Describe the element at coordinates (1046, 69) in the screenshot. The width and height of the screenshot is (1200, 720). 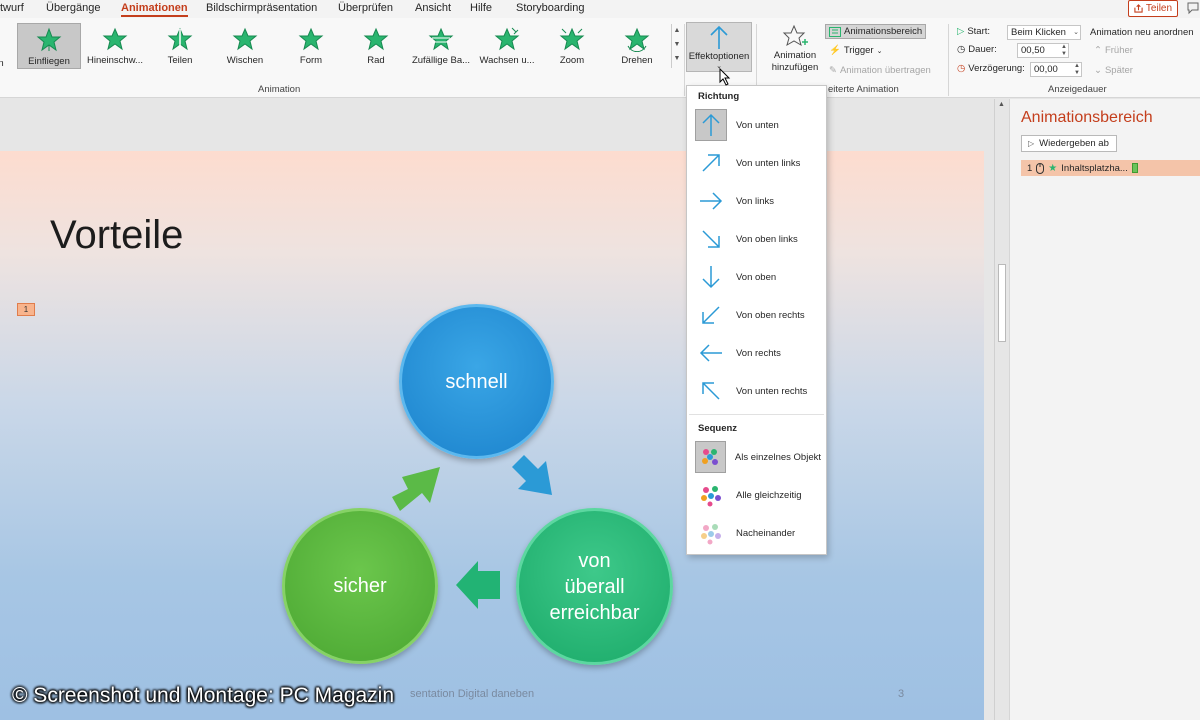
I see `delay-value: 00,00` at that location.